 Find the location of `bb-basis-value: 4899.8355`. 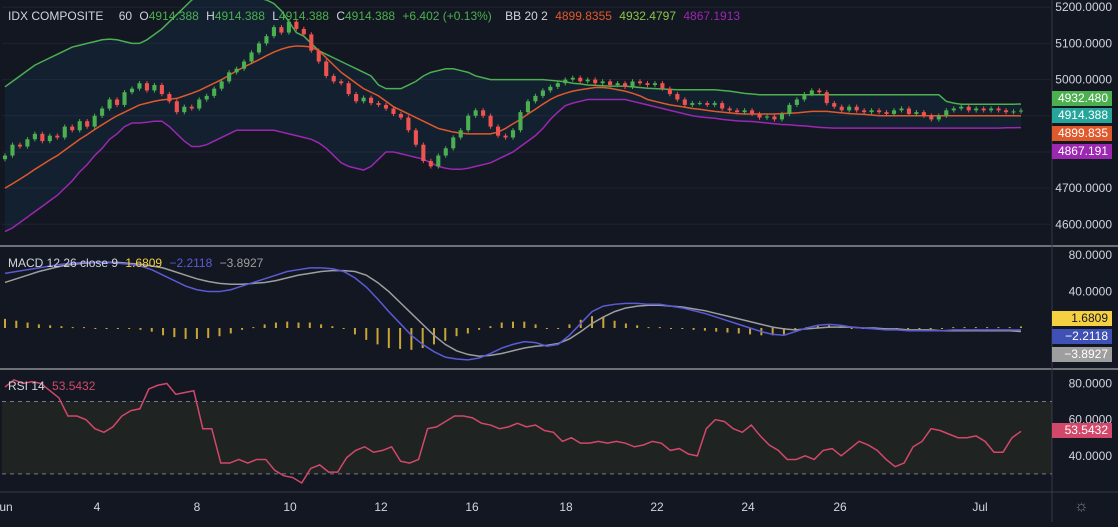

bb-basis-value: 4899.8355 is located at coordinates (583, 16).